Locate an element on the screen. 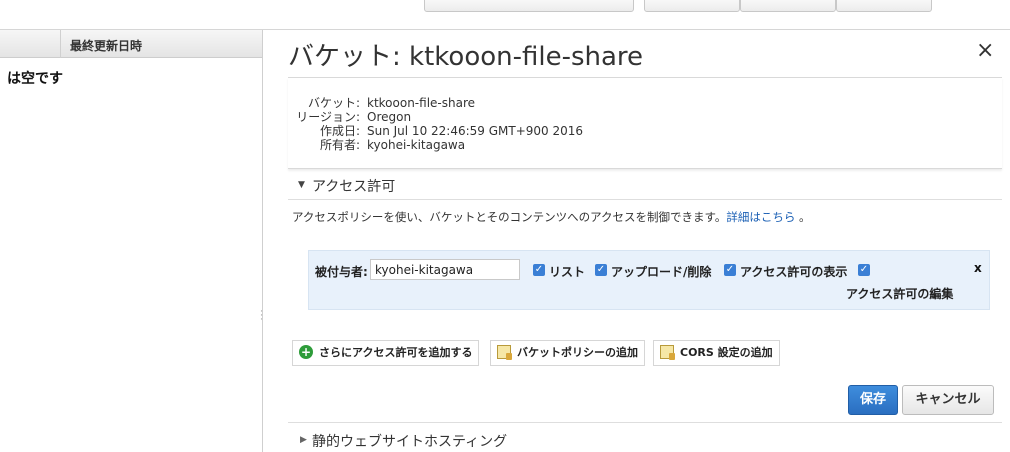 The height and width of the screenshot is (452, 1010). list-checkbox-label: リスト is located at coordinates (567, 272).